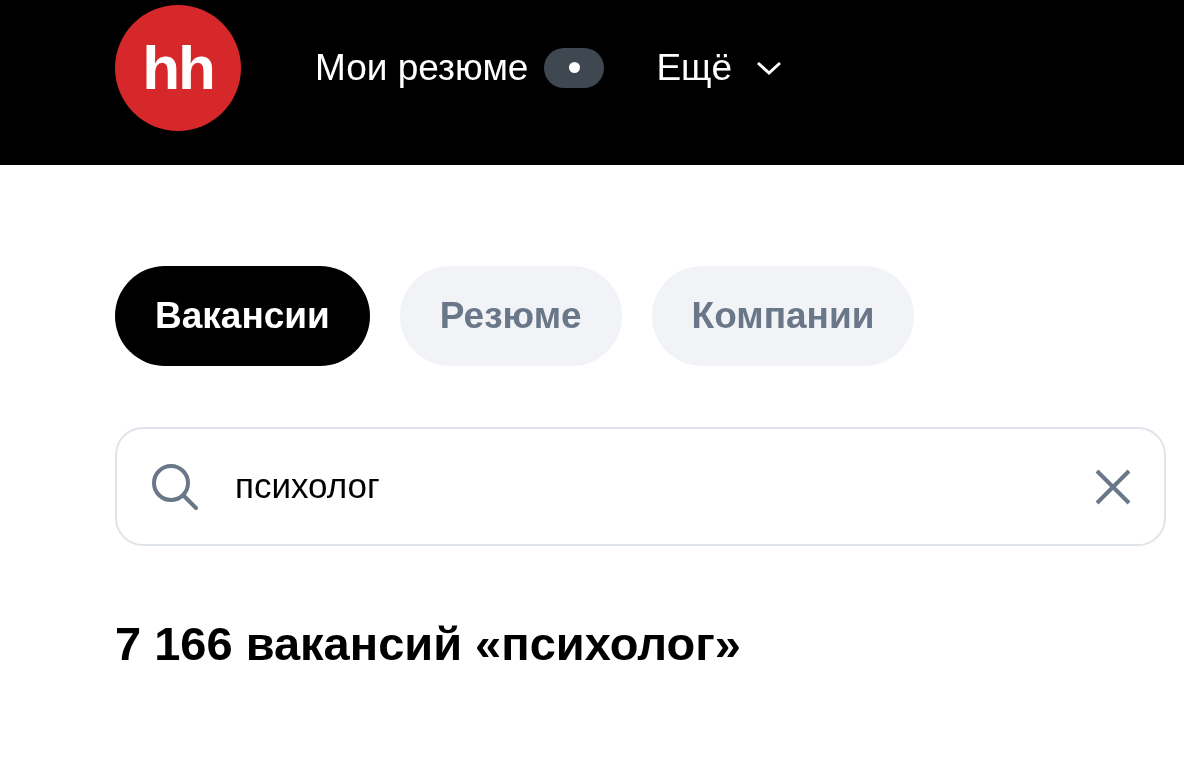  I want to click on results-heading: 7 166 вакансий «психолог», so click(428, 643).